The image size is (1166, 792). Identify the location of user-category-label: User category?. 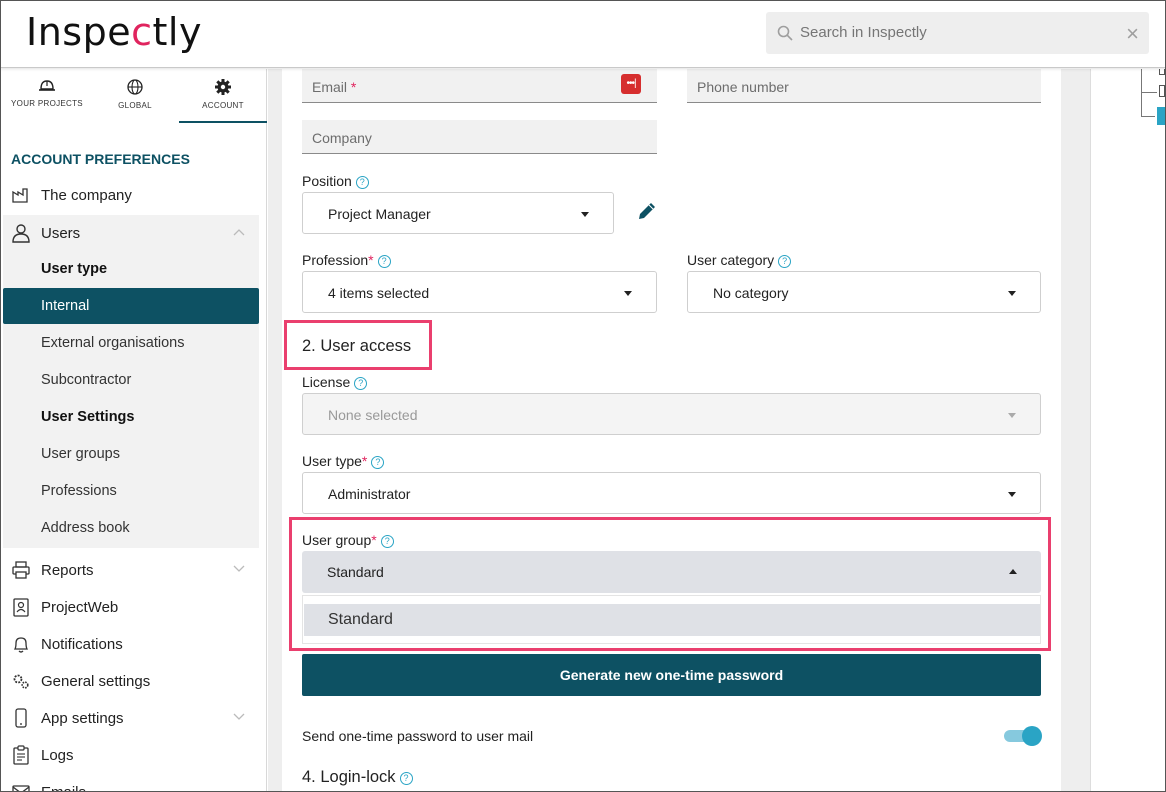
(739, 260).